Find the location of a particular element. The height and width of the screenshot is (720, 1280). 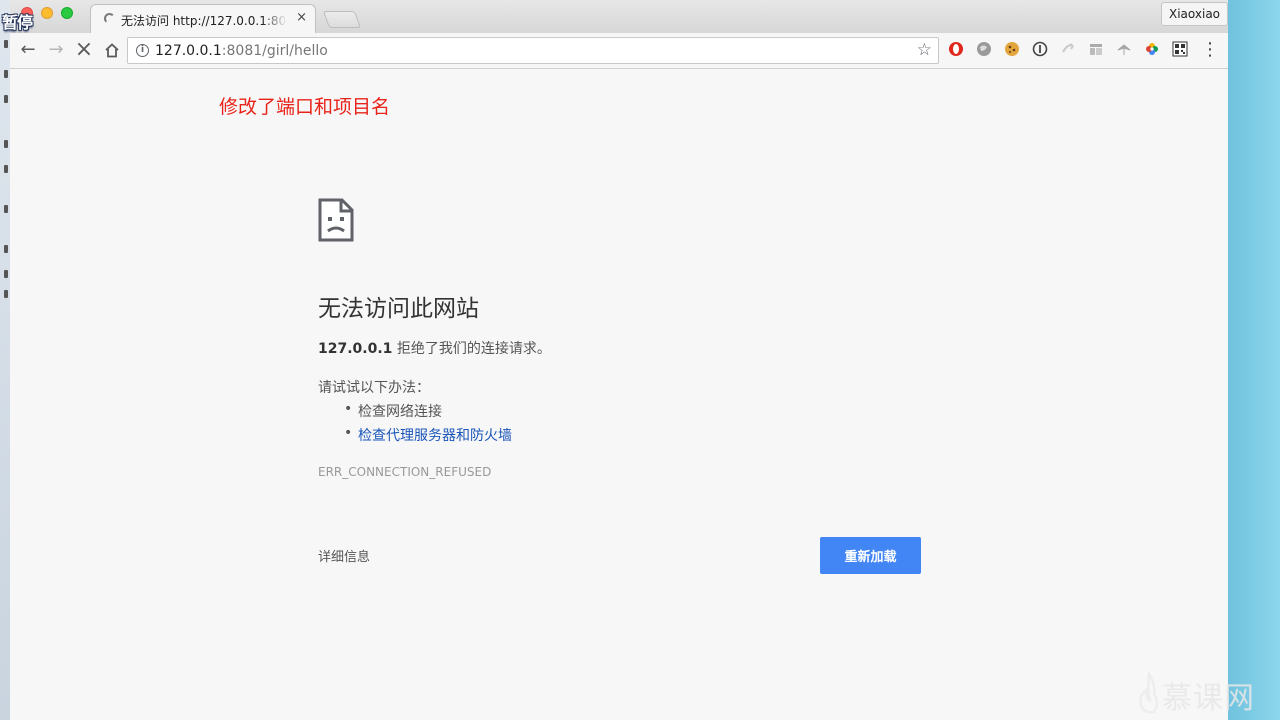

desktop-background is located at coordinates (1254, 360).